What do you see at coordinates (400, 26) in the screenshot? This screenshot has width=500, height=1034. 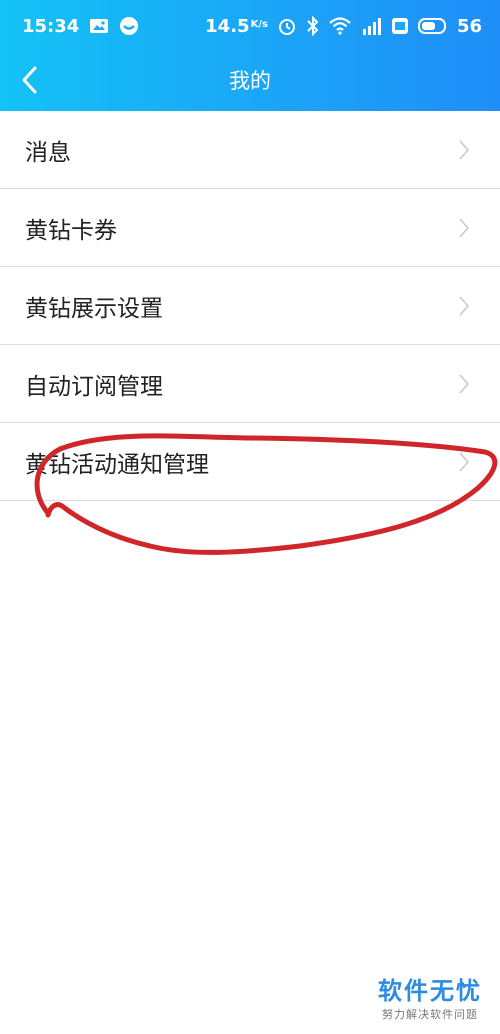 I see `hd-icon` at bounding box center [400, 26].